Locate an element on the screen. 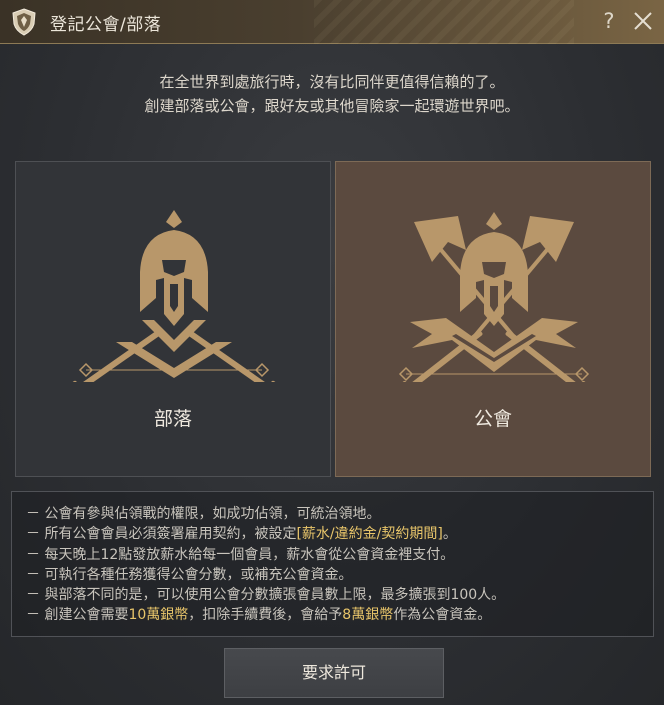  info-highlight: [薪水/違約金/契約期間] is located at coordinates (369, 534).